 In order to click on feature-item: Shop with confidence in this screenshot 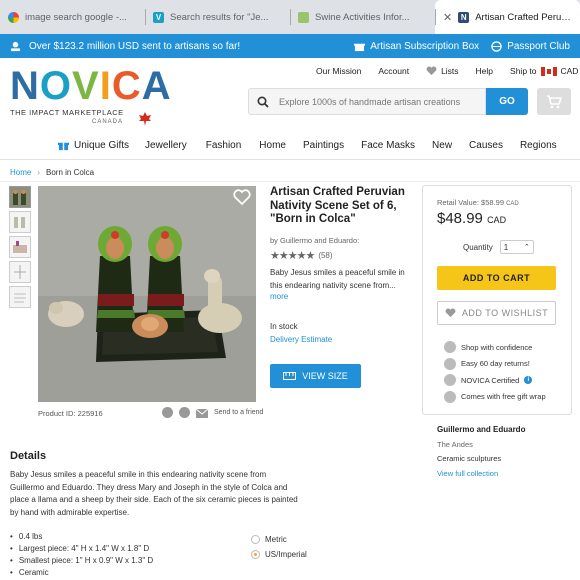, I will do `click(495, 347)`.